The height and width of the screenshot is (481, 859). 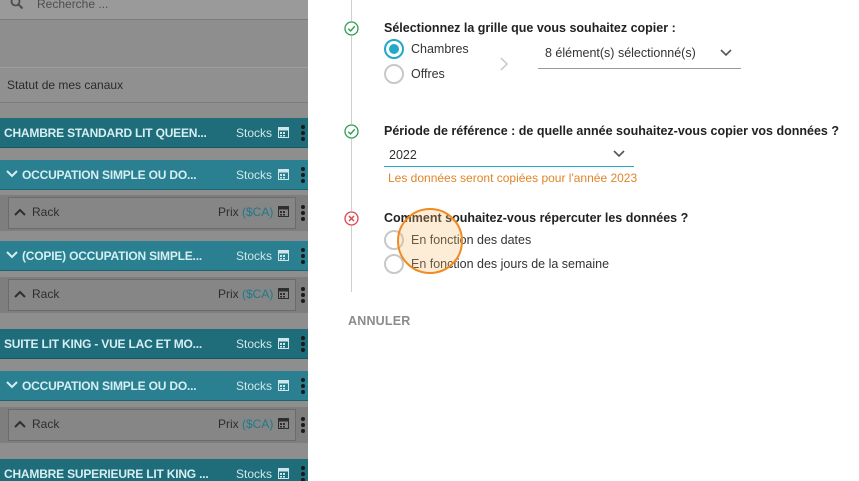 I want to click on year-select: 2022, so click(x=509, y=155).